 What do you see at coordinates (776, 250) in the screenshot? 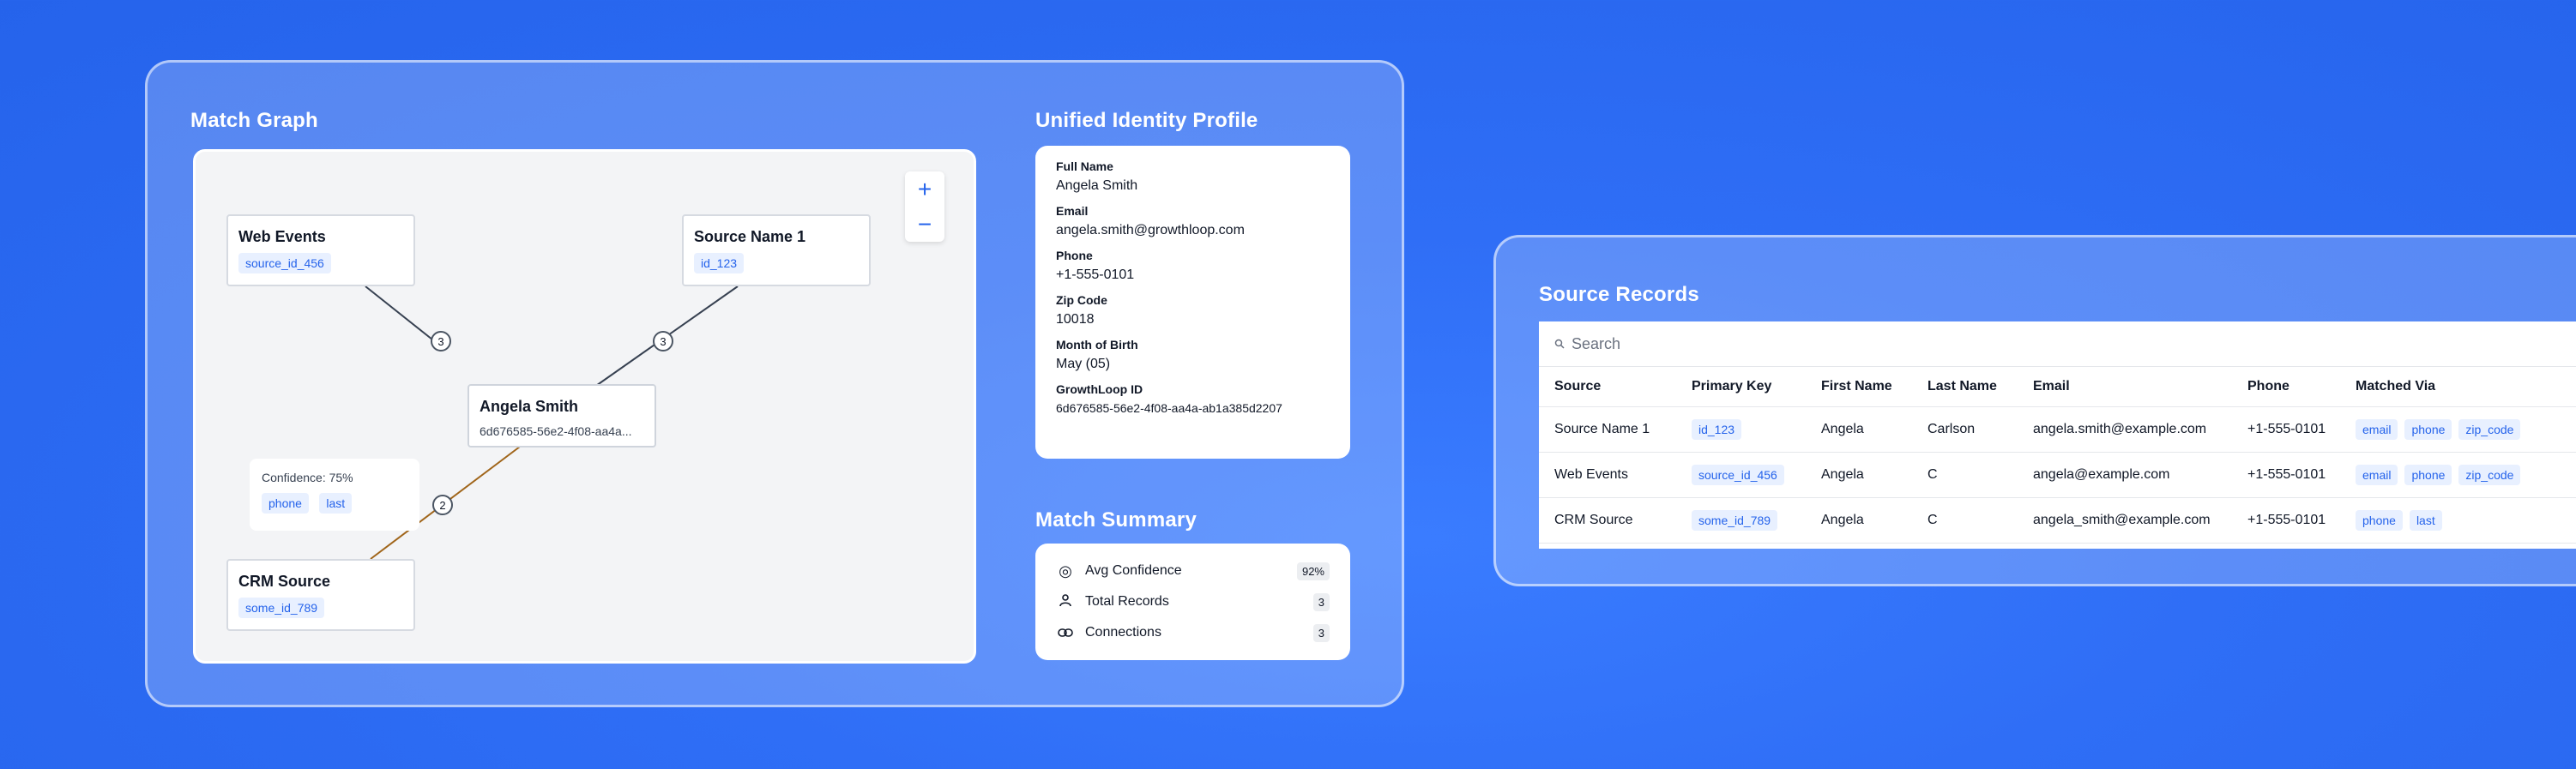
I see `graph-node-source-name-1: Source Name 1 id_123` at bounding box center [776, 250].